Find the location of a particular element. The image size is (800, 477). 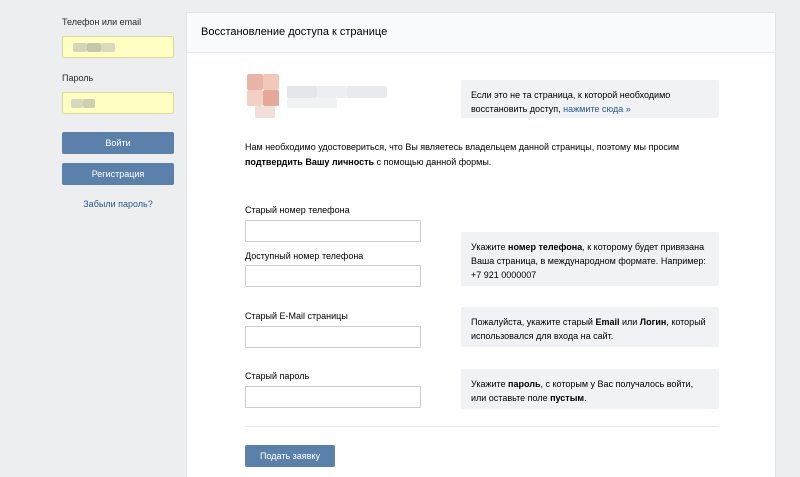

hint-bold: номер телефона is located at coordinates (545, 247).